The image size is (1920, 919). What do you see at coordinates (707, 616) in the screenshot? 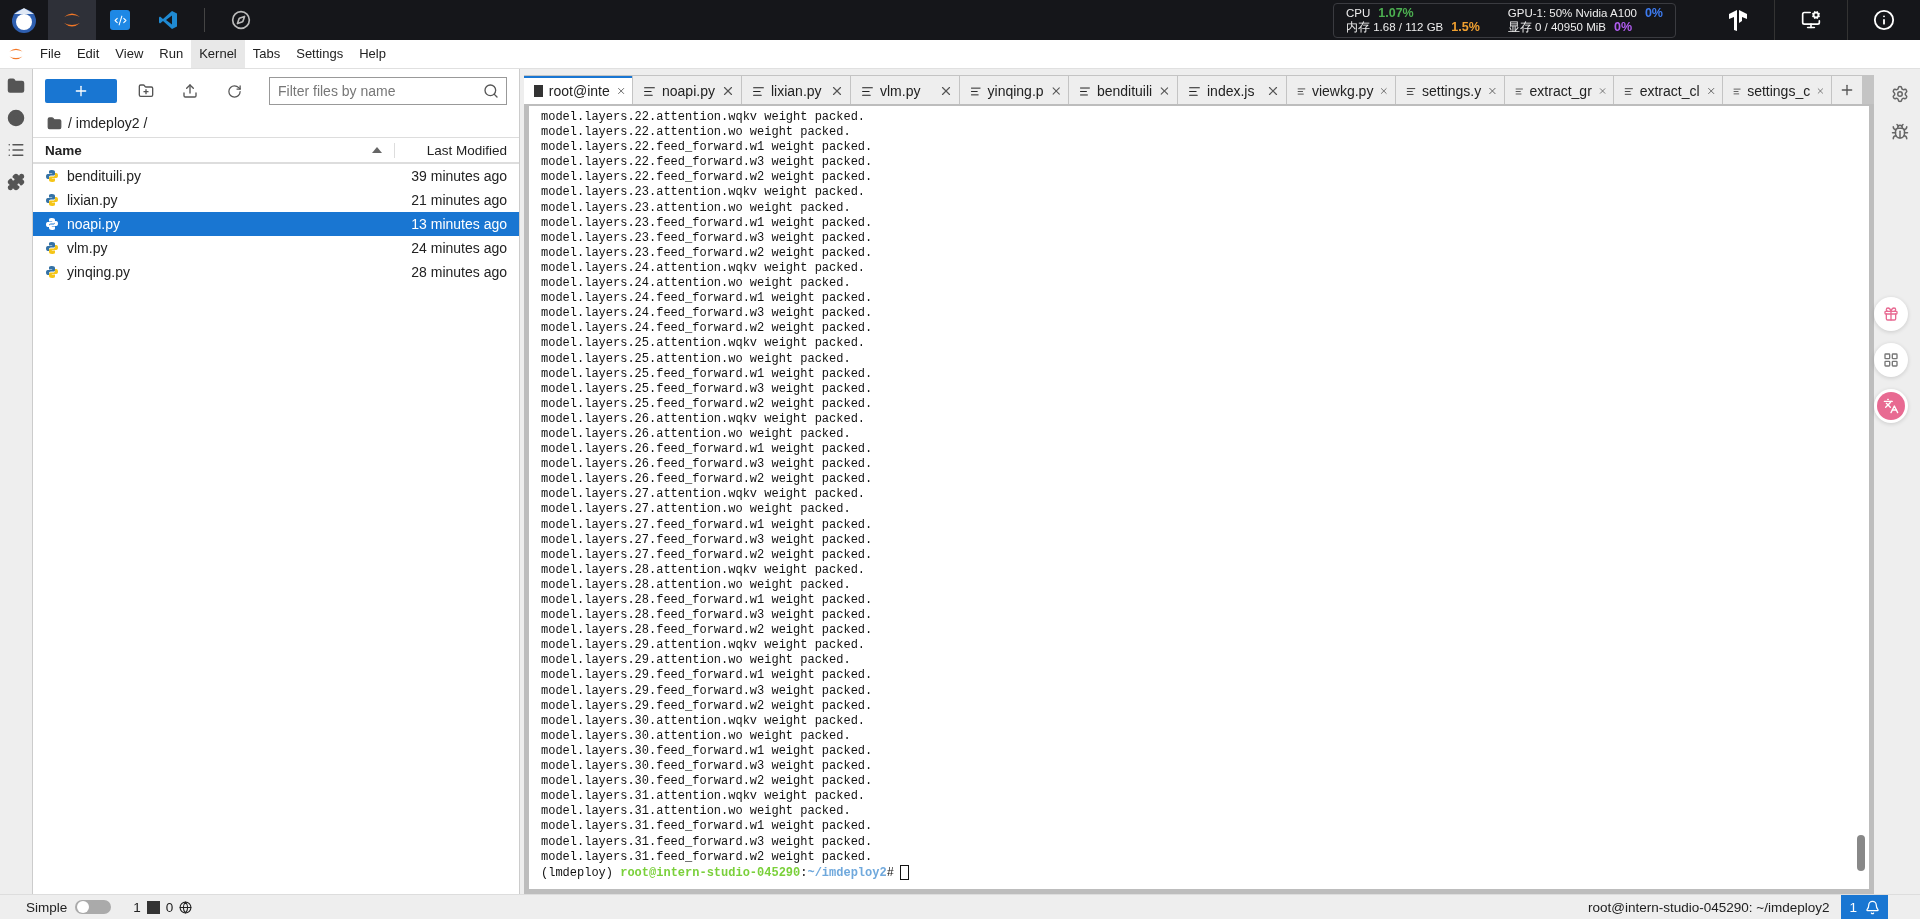
I see `terminal-line: model.layers.28.feed_forward.w3 weight packed.` at bounding box center [707, 616].